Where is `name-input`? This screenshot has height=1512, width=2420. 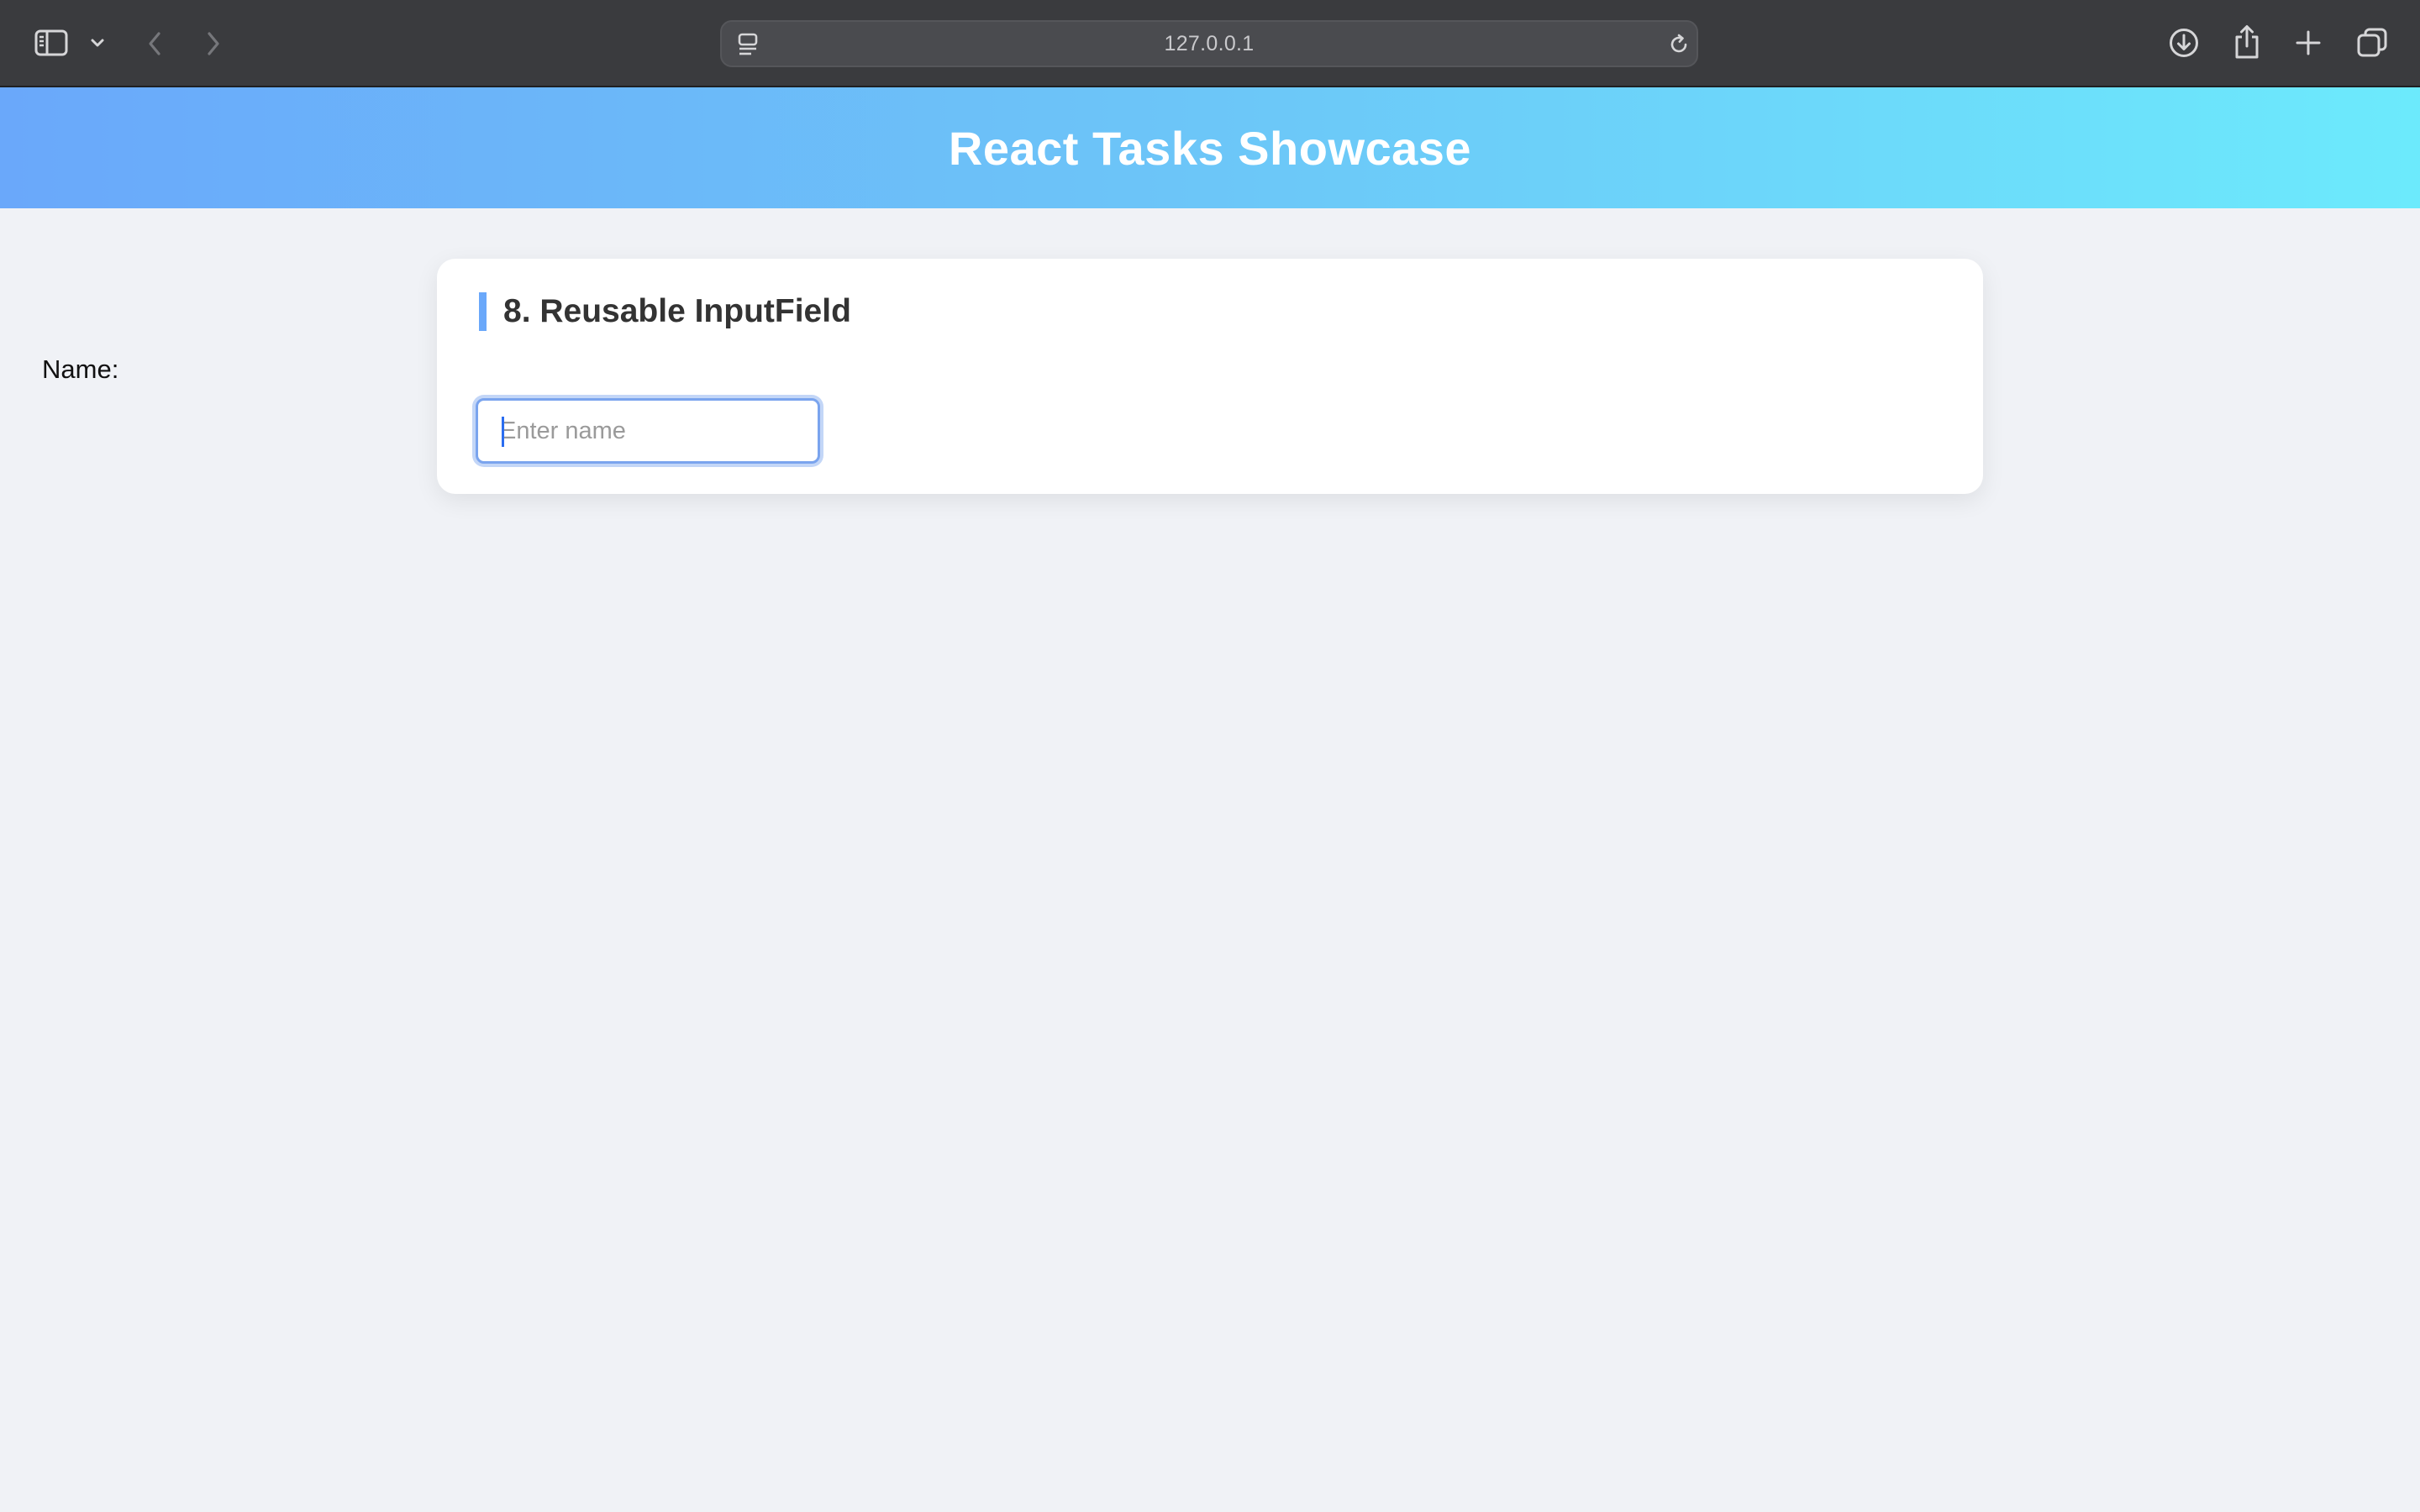
name-input is located at coordinates (648, 431).